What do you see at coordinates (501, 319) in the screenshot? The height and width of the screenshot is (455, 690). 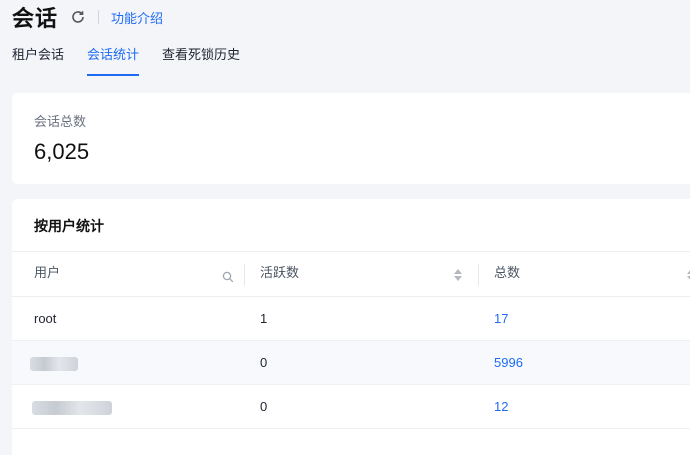 I see `cell-total-link: 17` at bounding box center [501, 319].